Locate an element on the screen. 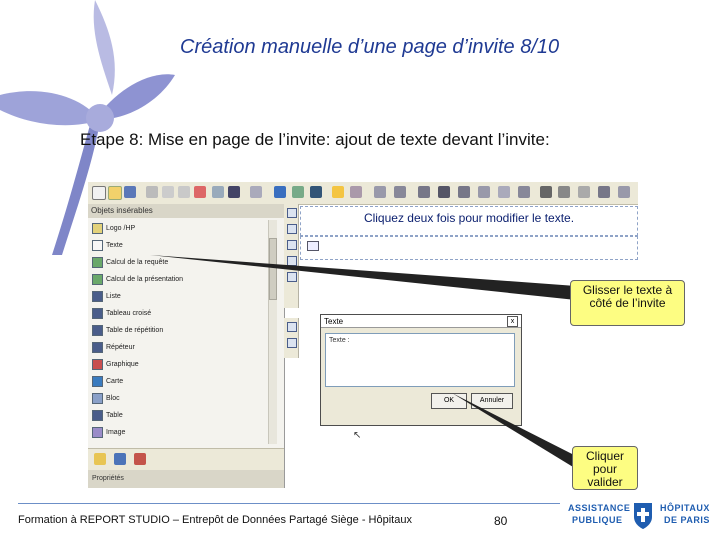 The width and height of the screenshot is (720, 540). aphp-logo: ASSISTANCE PUBLIQUE HÔPITAUX DE PARIS is located at coordinates (642, 516).